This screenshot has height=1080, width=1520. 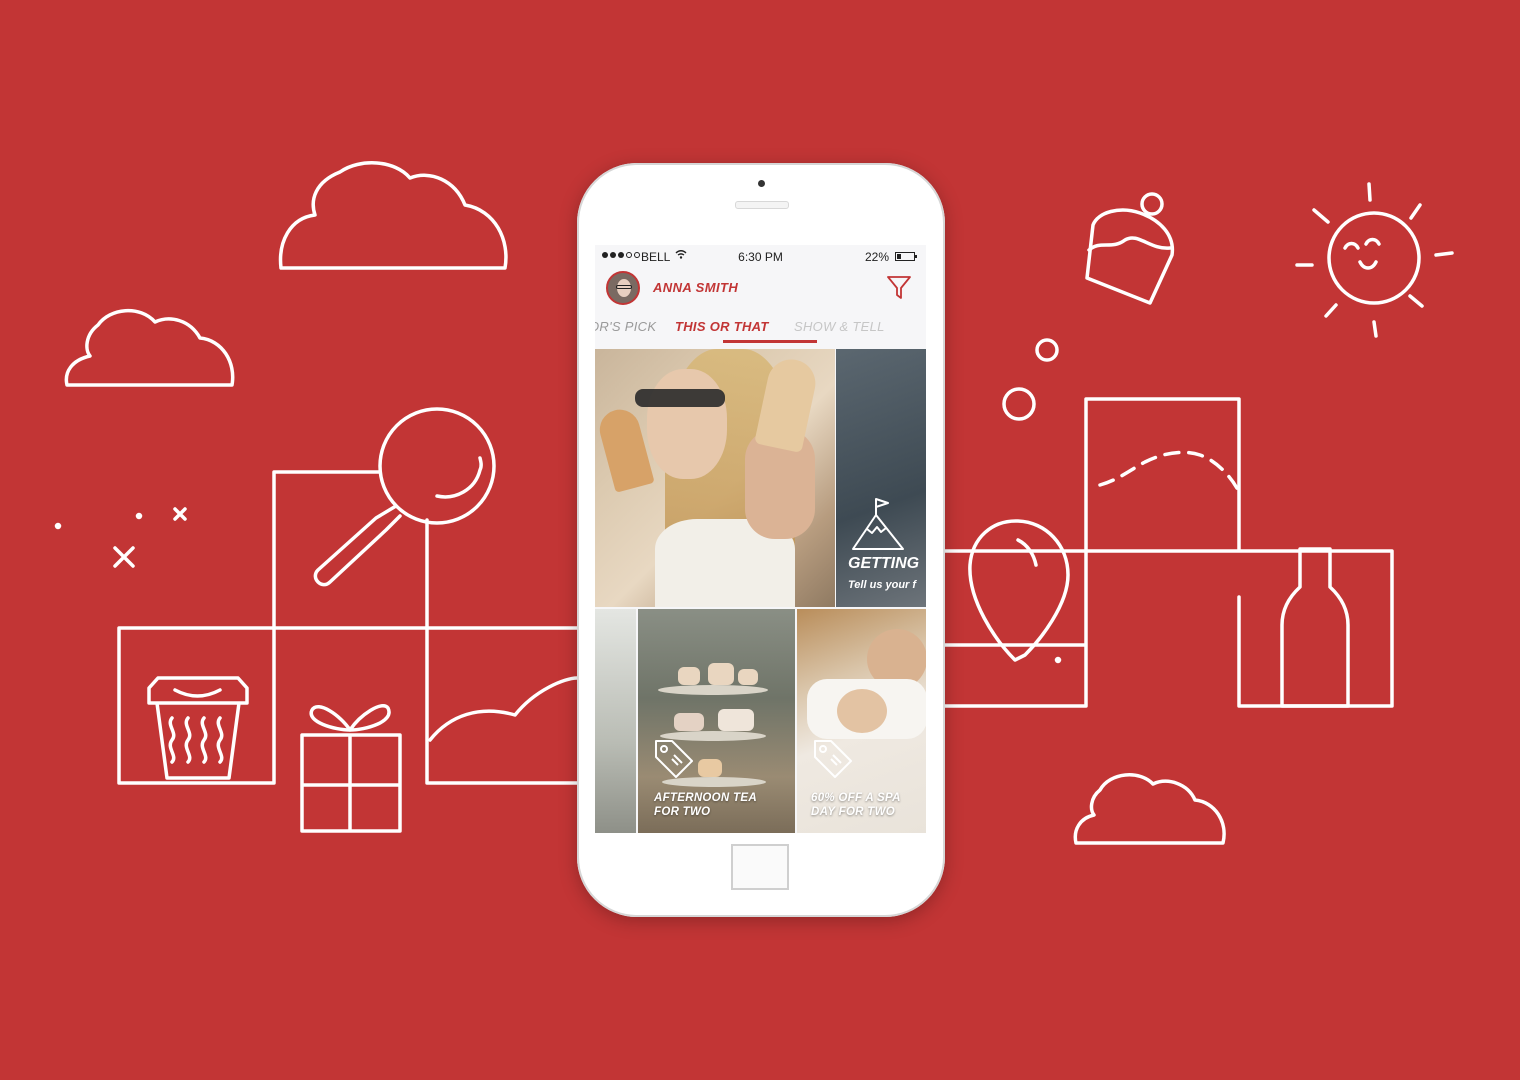 I want to click on feed-tile-wine-glass, so click(x=615, y=721).